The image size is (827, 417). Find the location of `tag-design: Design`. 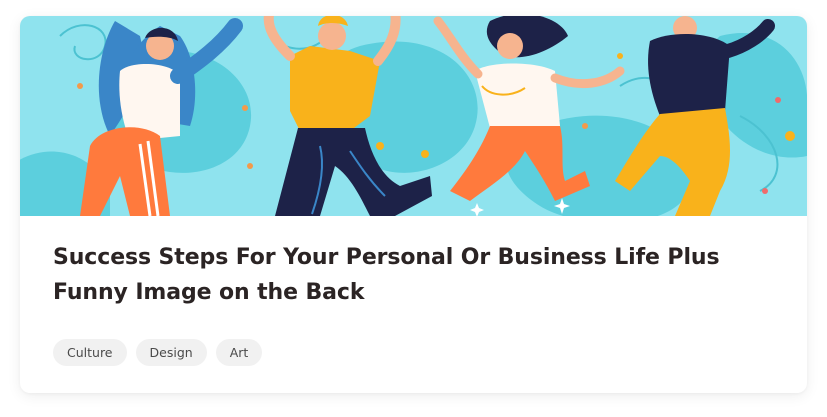

tag-design: Design is located at coordinates (171, 352).